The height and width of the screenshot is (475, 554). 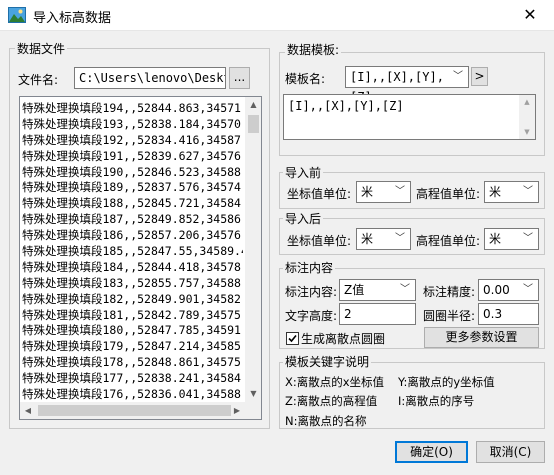 What do you see at coordinates (431, 452) in the screenshot?
I see `ok-button: 确定(O)` at bounding box center [431, 452].